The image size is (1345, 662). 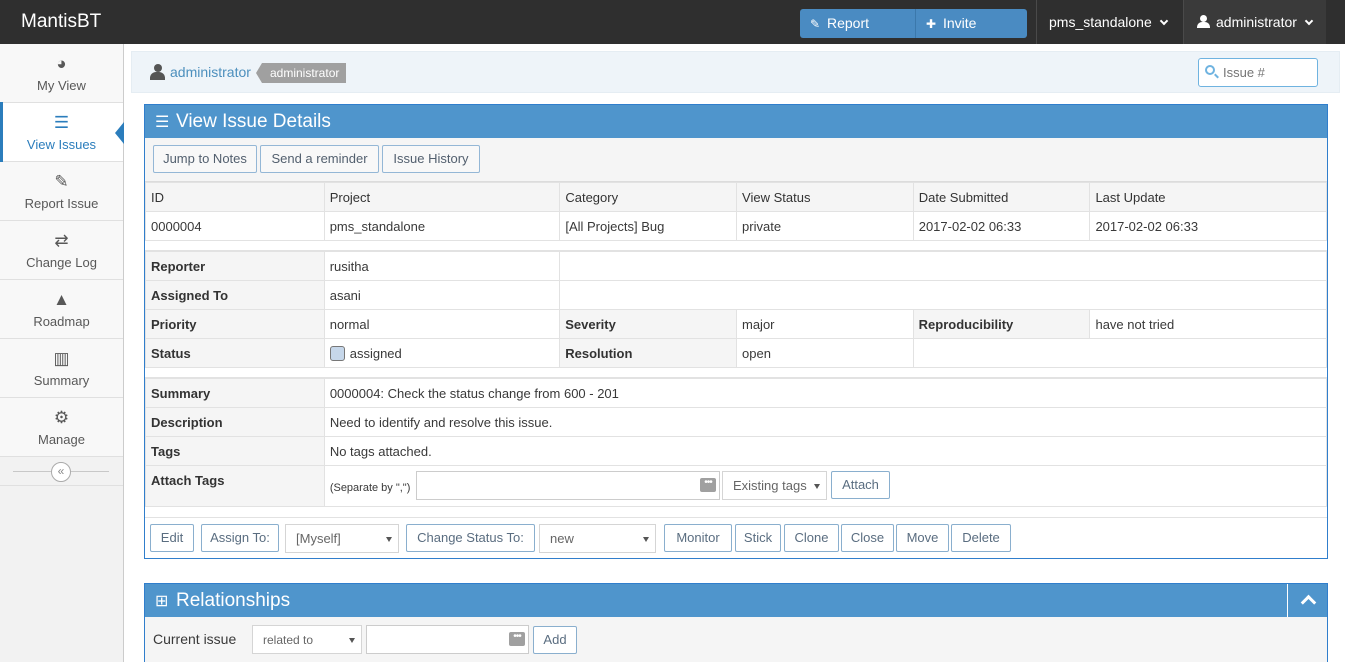 What do you see at coordinates (825, 324) in the screenshot?
I see `severity-value: major` at bounding box center [825, 324].